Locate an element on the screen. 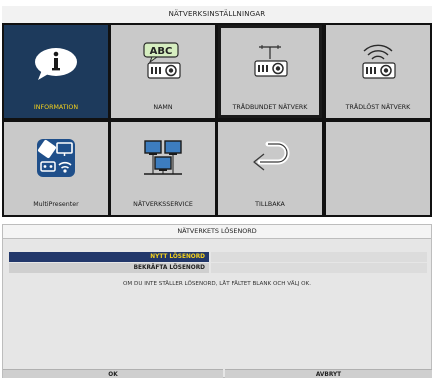  tile-wireless-network: TRÅDLÖST NÄTVERK is located at coordinates (378, 71).